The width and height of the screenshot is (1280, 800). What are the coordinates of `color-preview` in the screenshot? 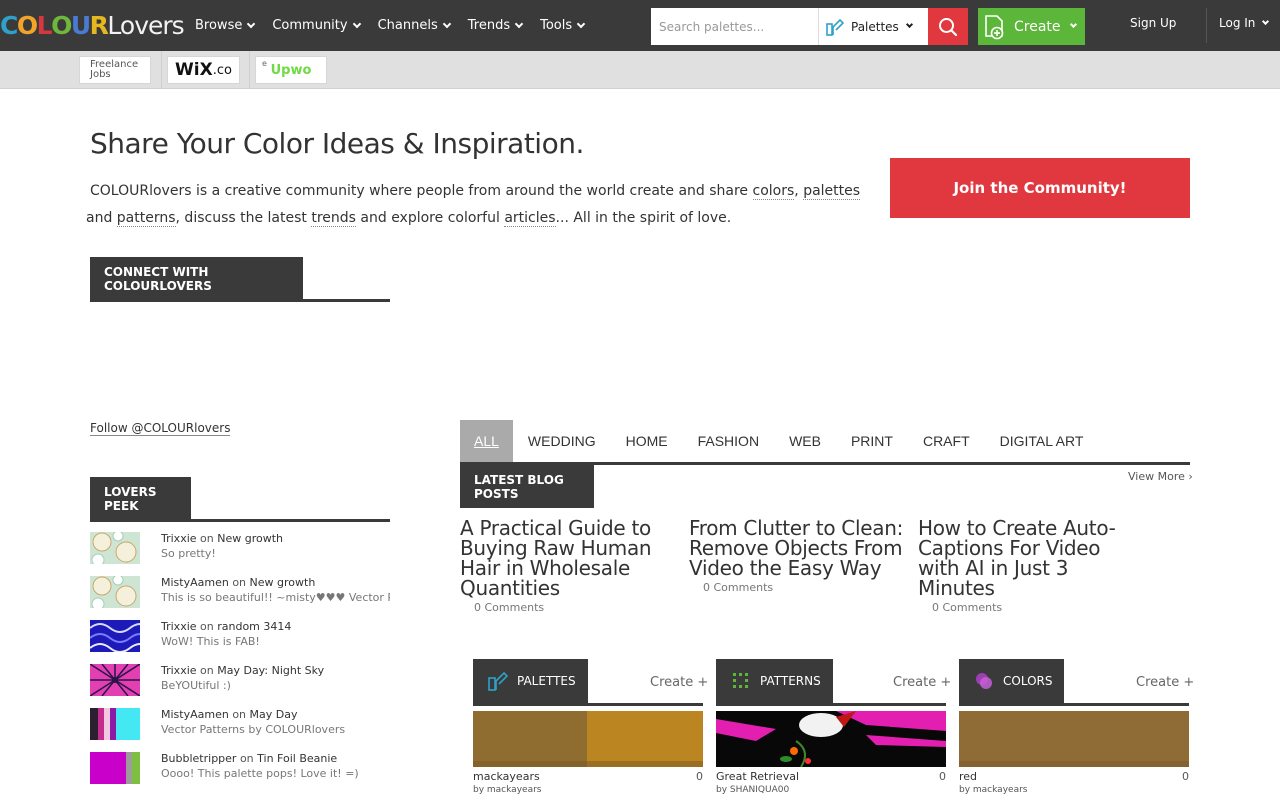 It's located at (1074, 739).